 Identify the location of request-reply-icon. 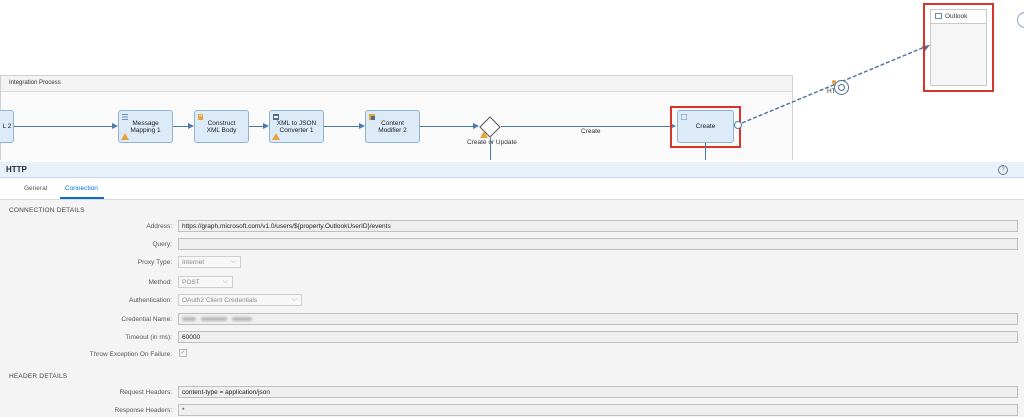
(684, 117).